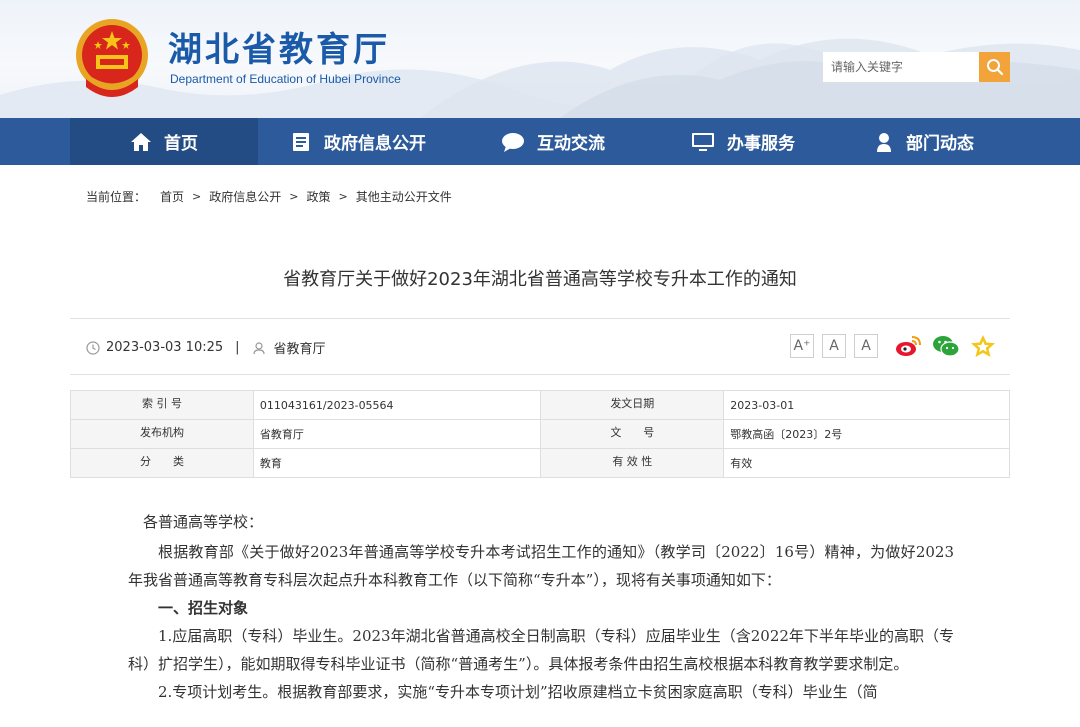  What do you see at coordinates (162, 405) in the screenshot?
I see `info-key: 索 引 号` at bounding box center [162, 405].